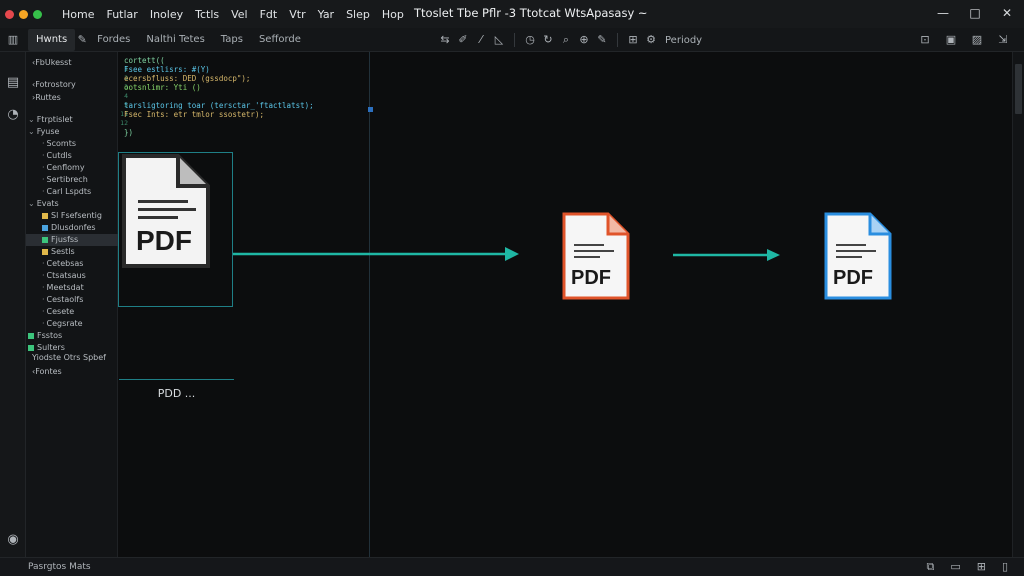 This screenshot has height=576, width=1024. Describe the element at coordinates (187, 78) in the screenshot. I see `code-line: ecersbfluss: DED (gssdocp");` at that location.